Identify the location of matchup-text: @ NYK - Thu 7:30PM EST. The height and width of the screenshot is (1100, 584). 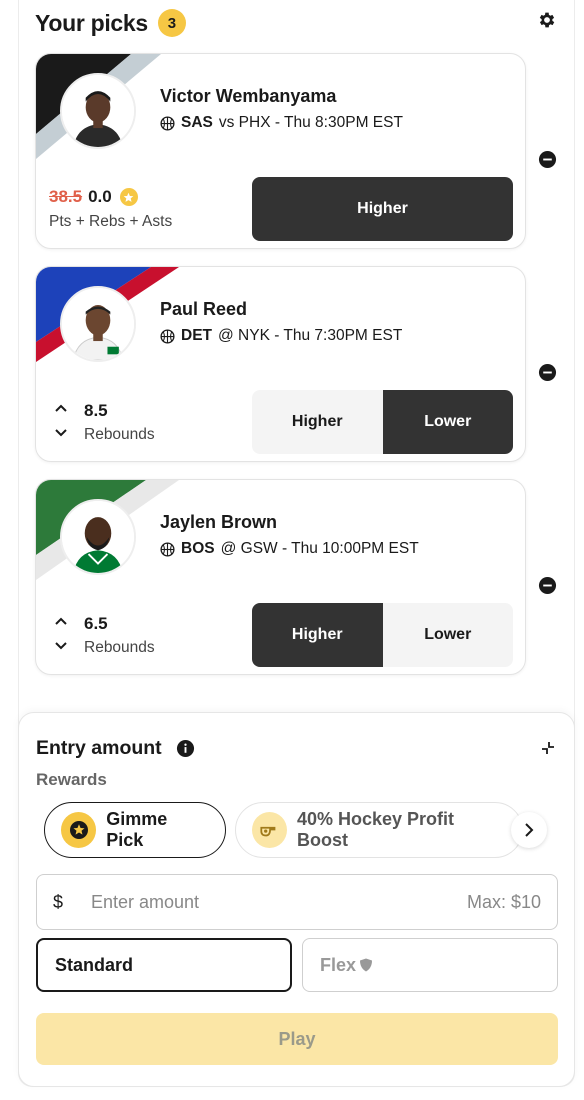
(310, 335).